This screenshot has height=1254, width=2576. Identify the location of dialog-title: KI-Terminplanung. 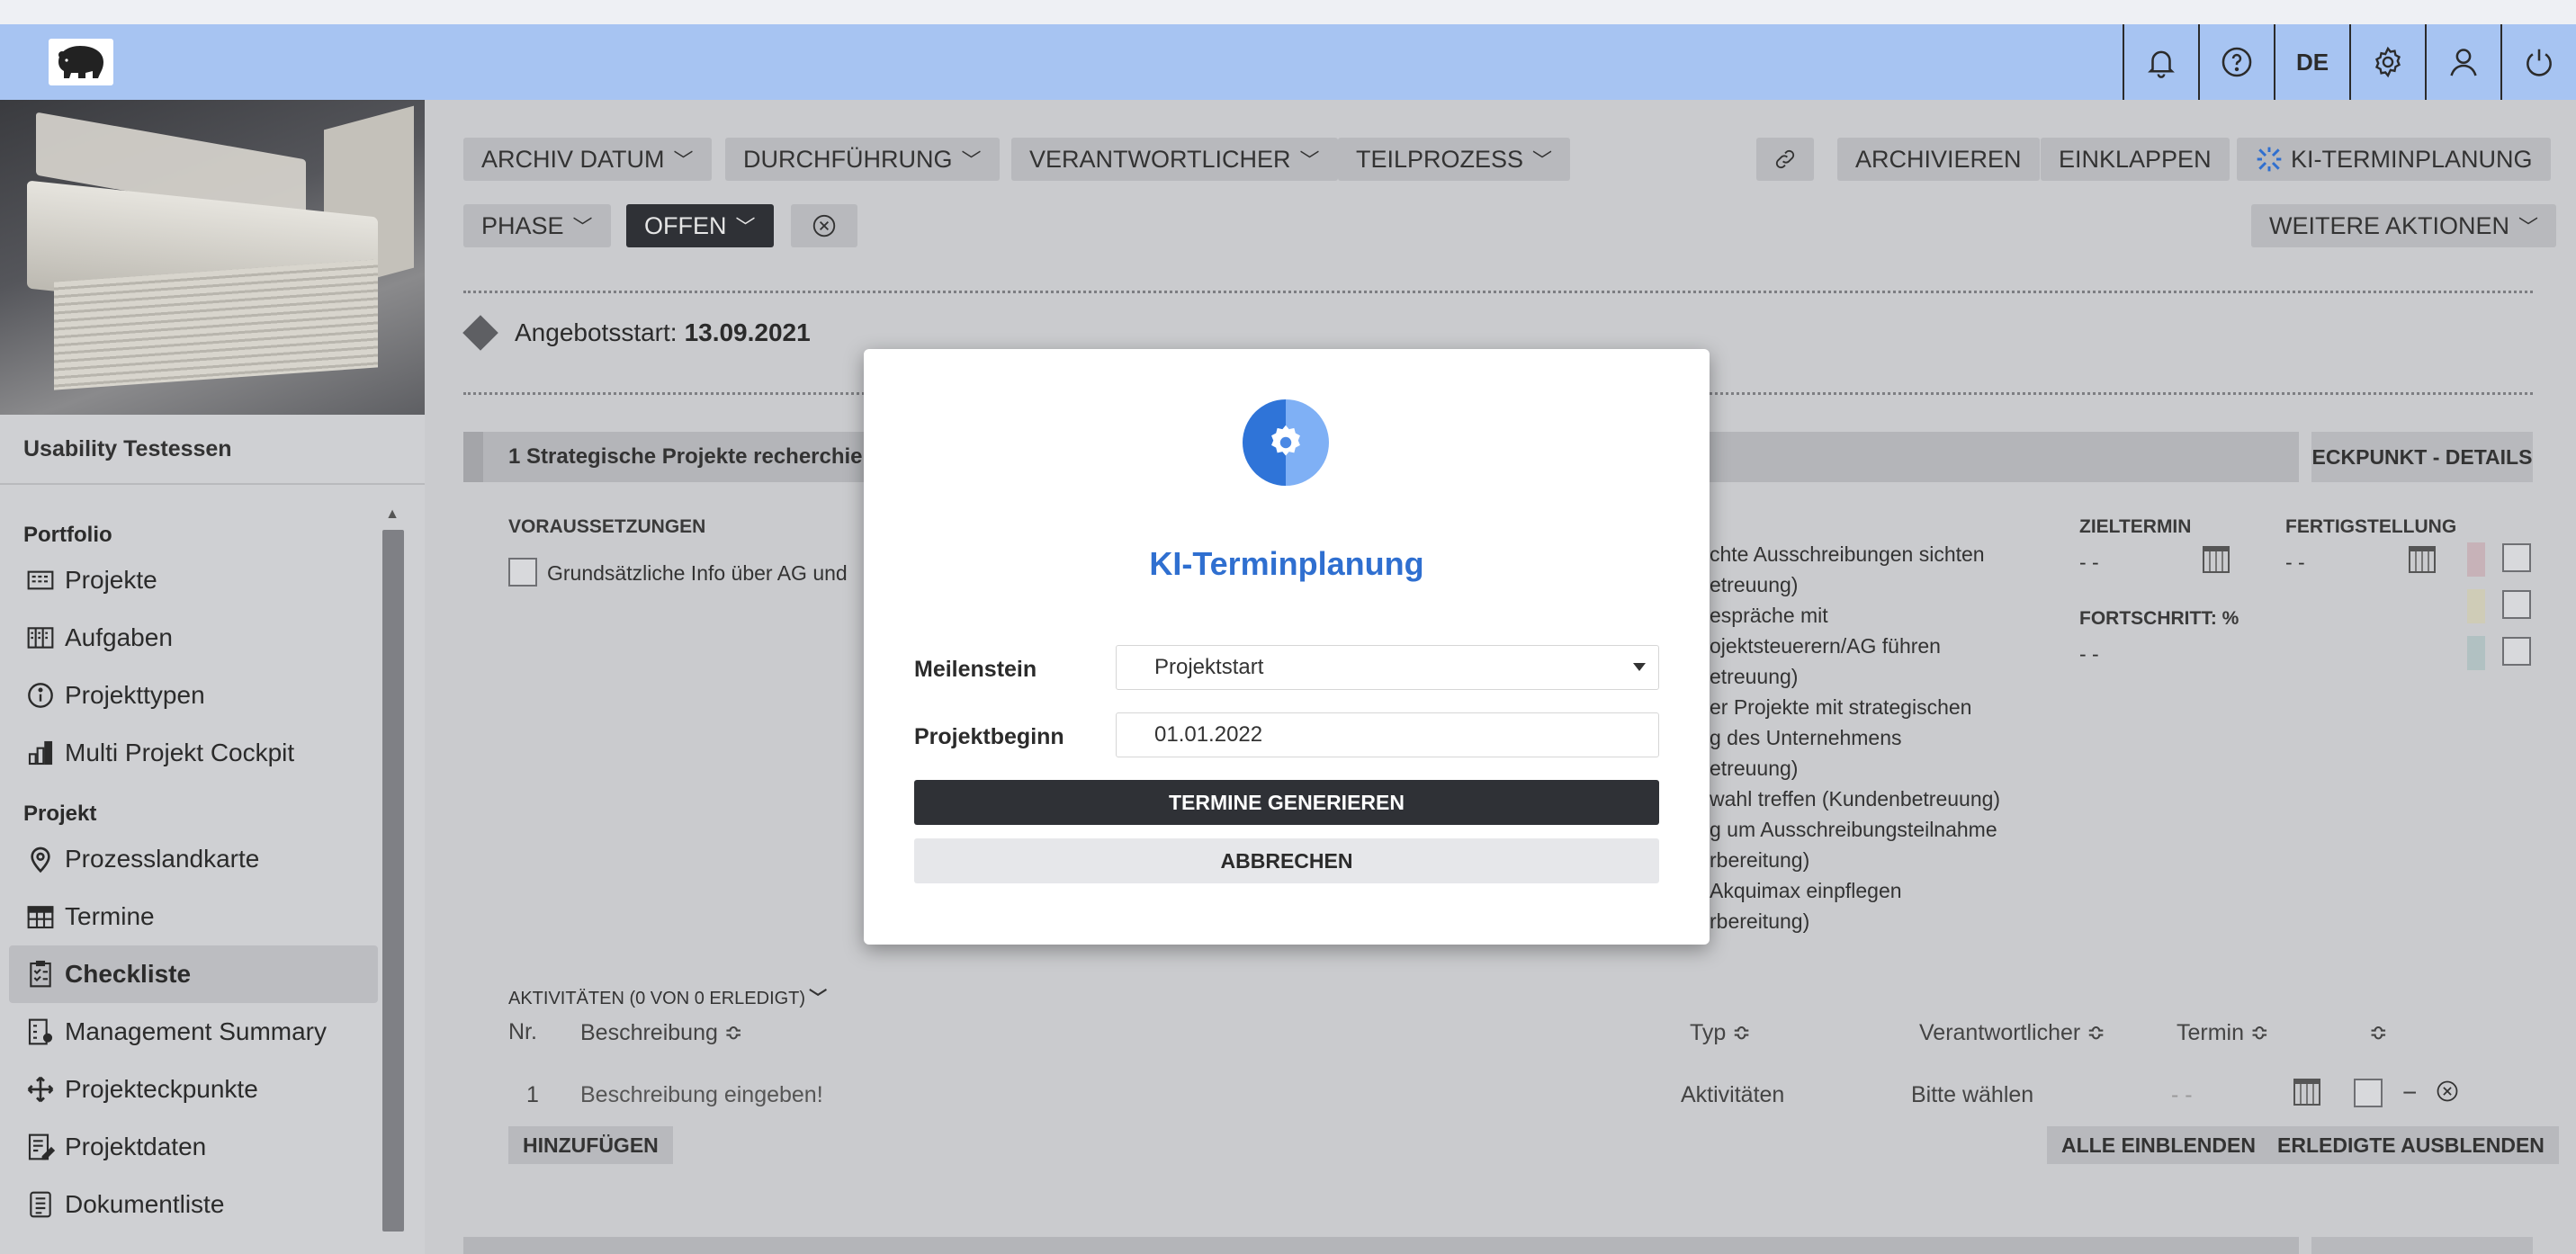
(1287, 563).